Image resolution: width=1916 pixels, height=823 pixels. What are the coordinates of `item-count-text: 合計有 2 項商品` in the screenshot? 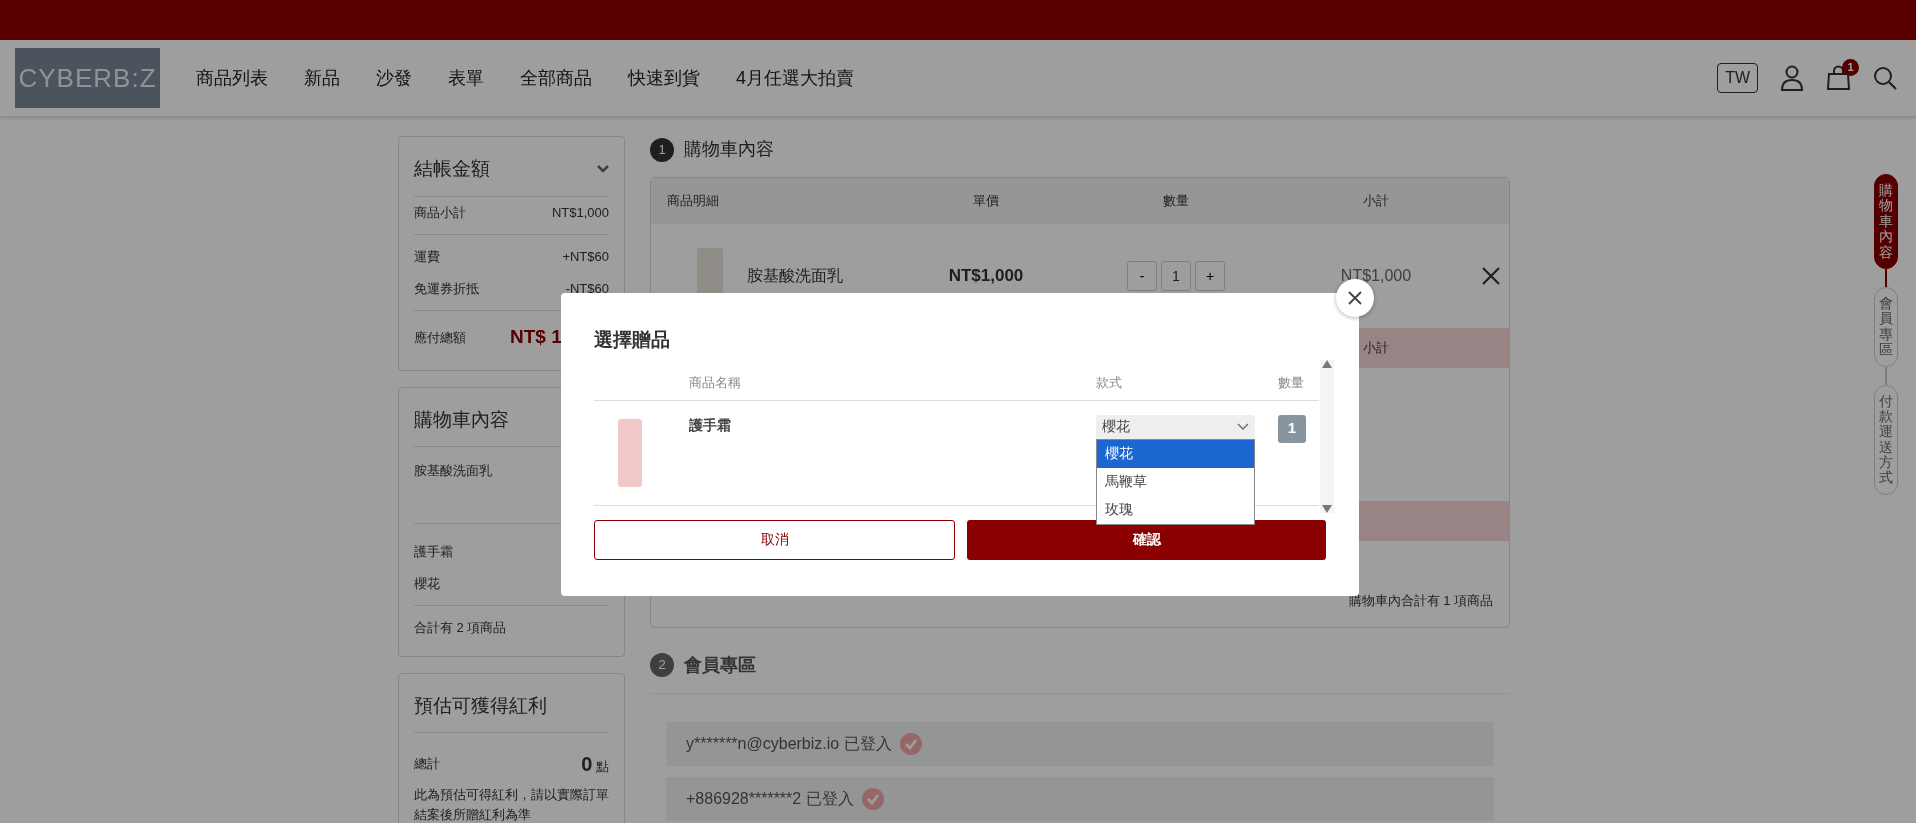 It's located at (460, 628).